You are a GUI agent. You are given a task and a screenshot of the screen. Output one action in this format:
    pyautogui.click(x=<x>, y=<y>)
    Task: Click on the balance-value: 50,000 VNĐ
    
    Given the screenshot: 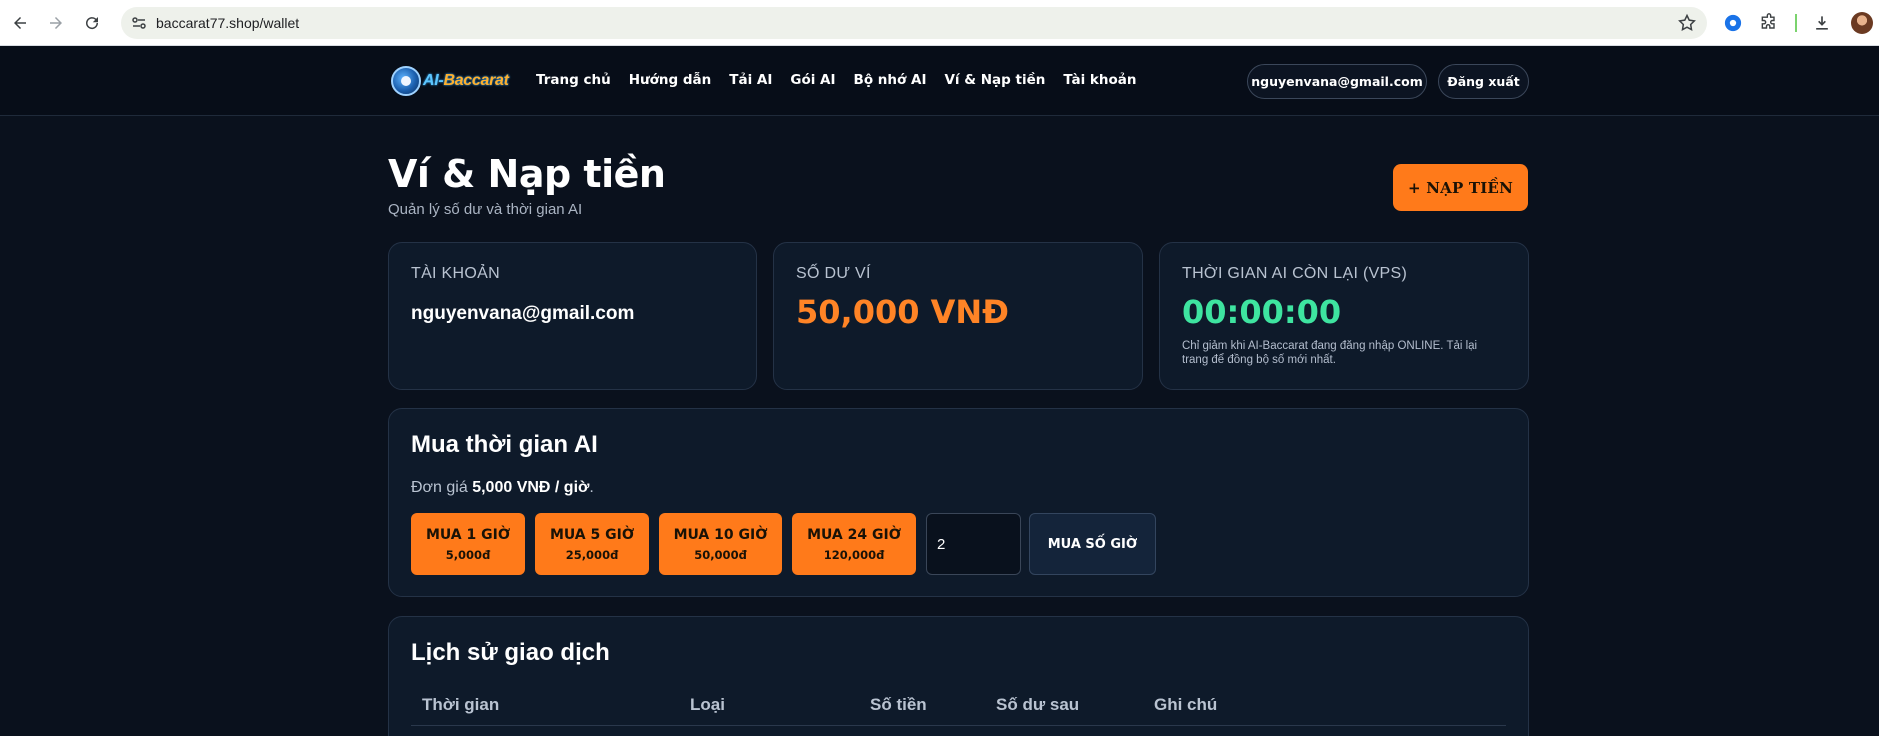 What is the action you would take?
    pyautogui.click(x=902, y=312)
    